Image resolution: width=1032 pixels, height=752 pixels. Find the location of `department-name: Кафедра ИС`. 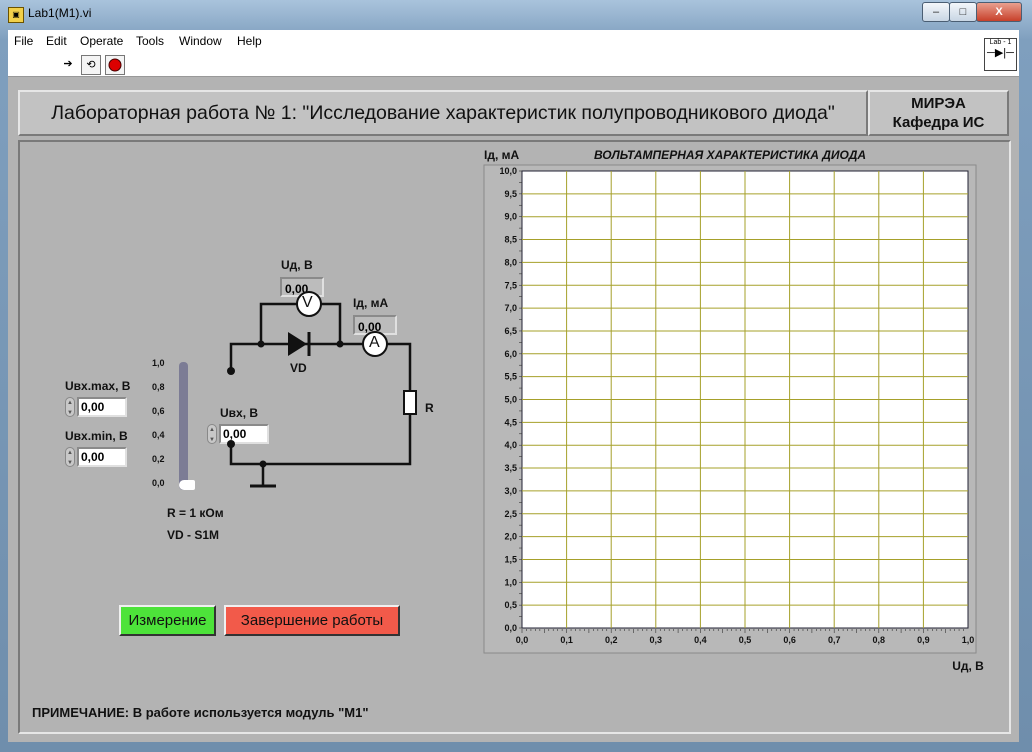

department-name: Кафедра ИС is located at coordinates (938, 122).